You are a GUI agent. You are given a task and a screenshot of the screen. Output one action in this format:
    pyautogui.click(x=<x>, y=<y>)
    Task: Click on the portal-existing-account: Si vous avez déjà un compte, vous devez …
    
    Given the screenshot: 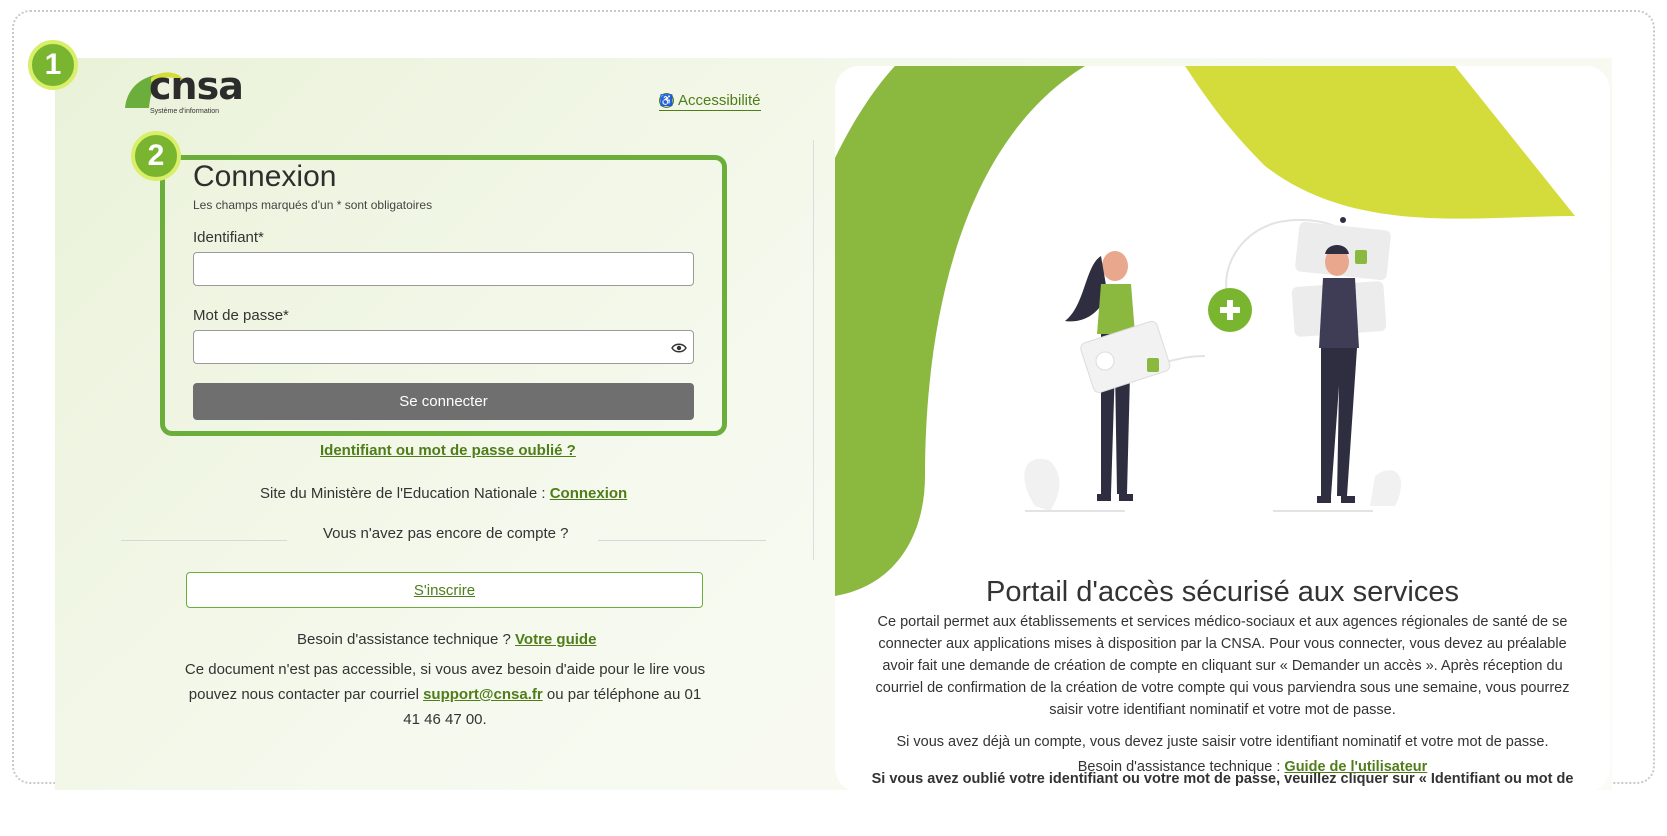 What is the action you would take?
    pyautogui.click(x=1222, y=742)
    